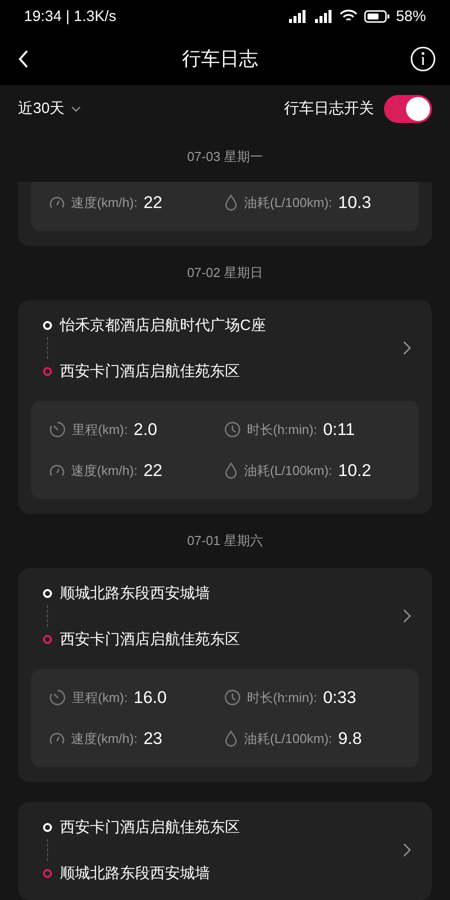 The height and width of the screenshot is (900, 450). What do you see at coordinates (71, 16) in the screenshot?
I see `status-time: 19:34 | 1.3K/s` at bounding box center [71, 16].